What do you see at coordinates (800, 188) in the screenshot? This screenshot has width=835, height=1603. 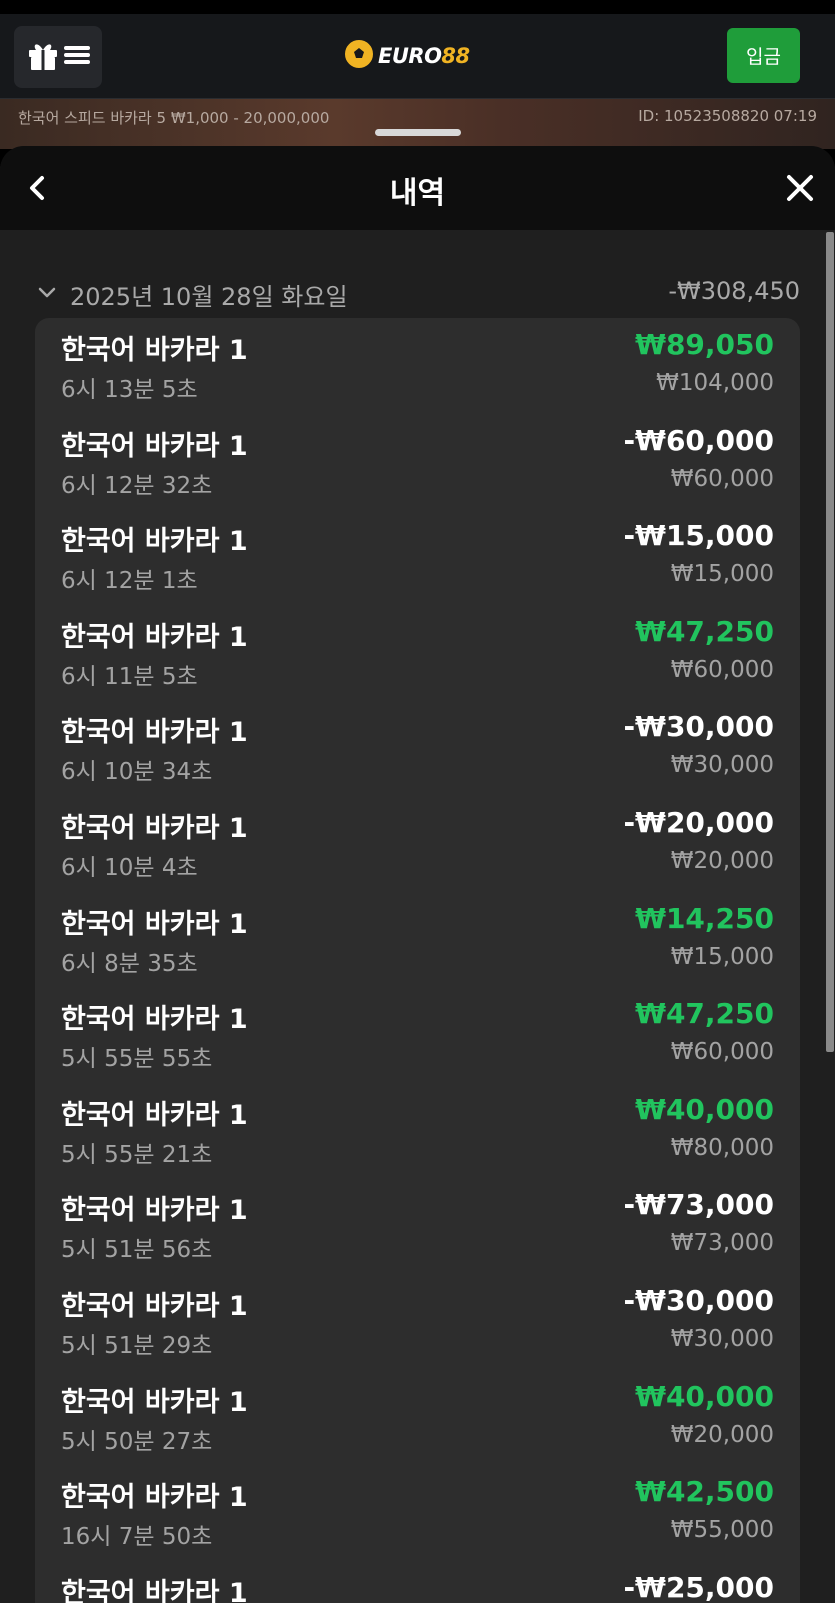 I see `close-icon` at bounding box center [800, 188].